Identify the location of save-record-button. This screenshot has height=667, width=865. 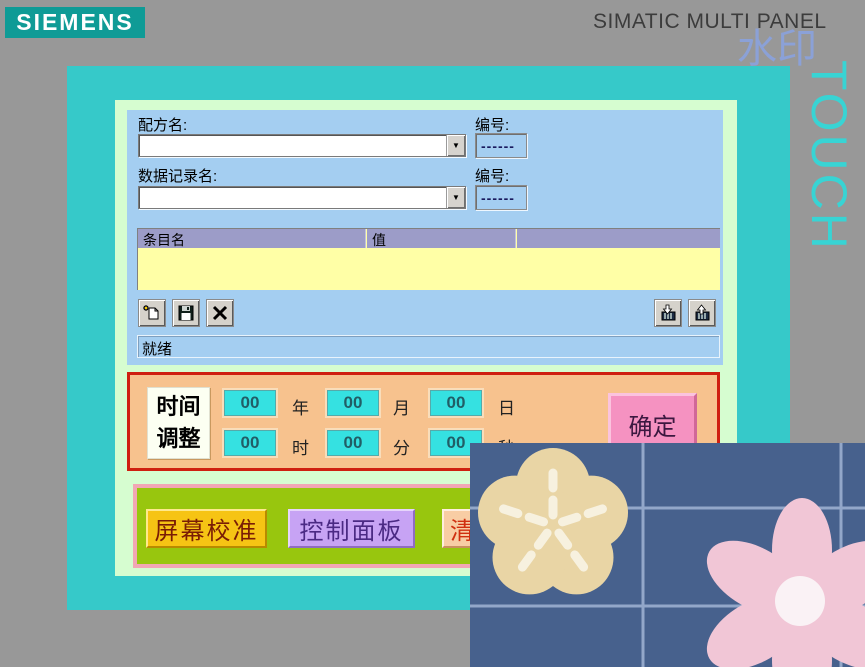
(186, 313).